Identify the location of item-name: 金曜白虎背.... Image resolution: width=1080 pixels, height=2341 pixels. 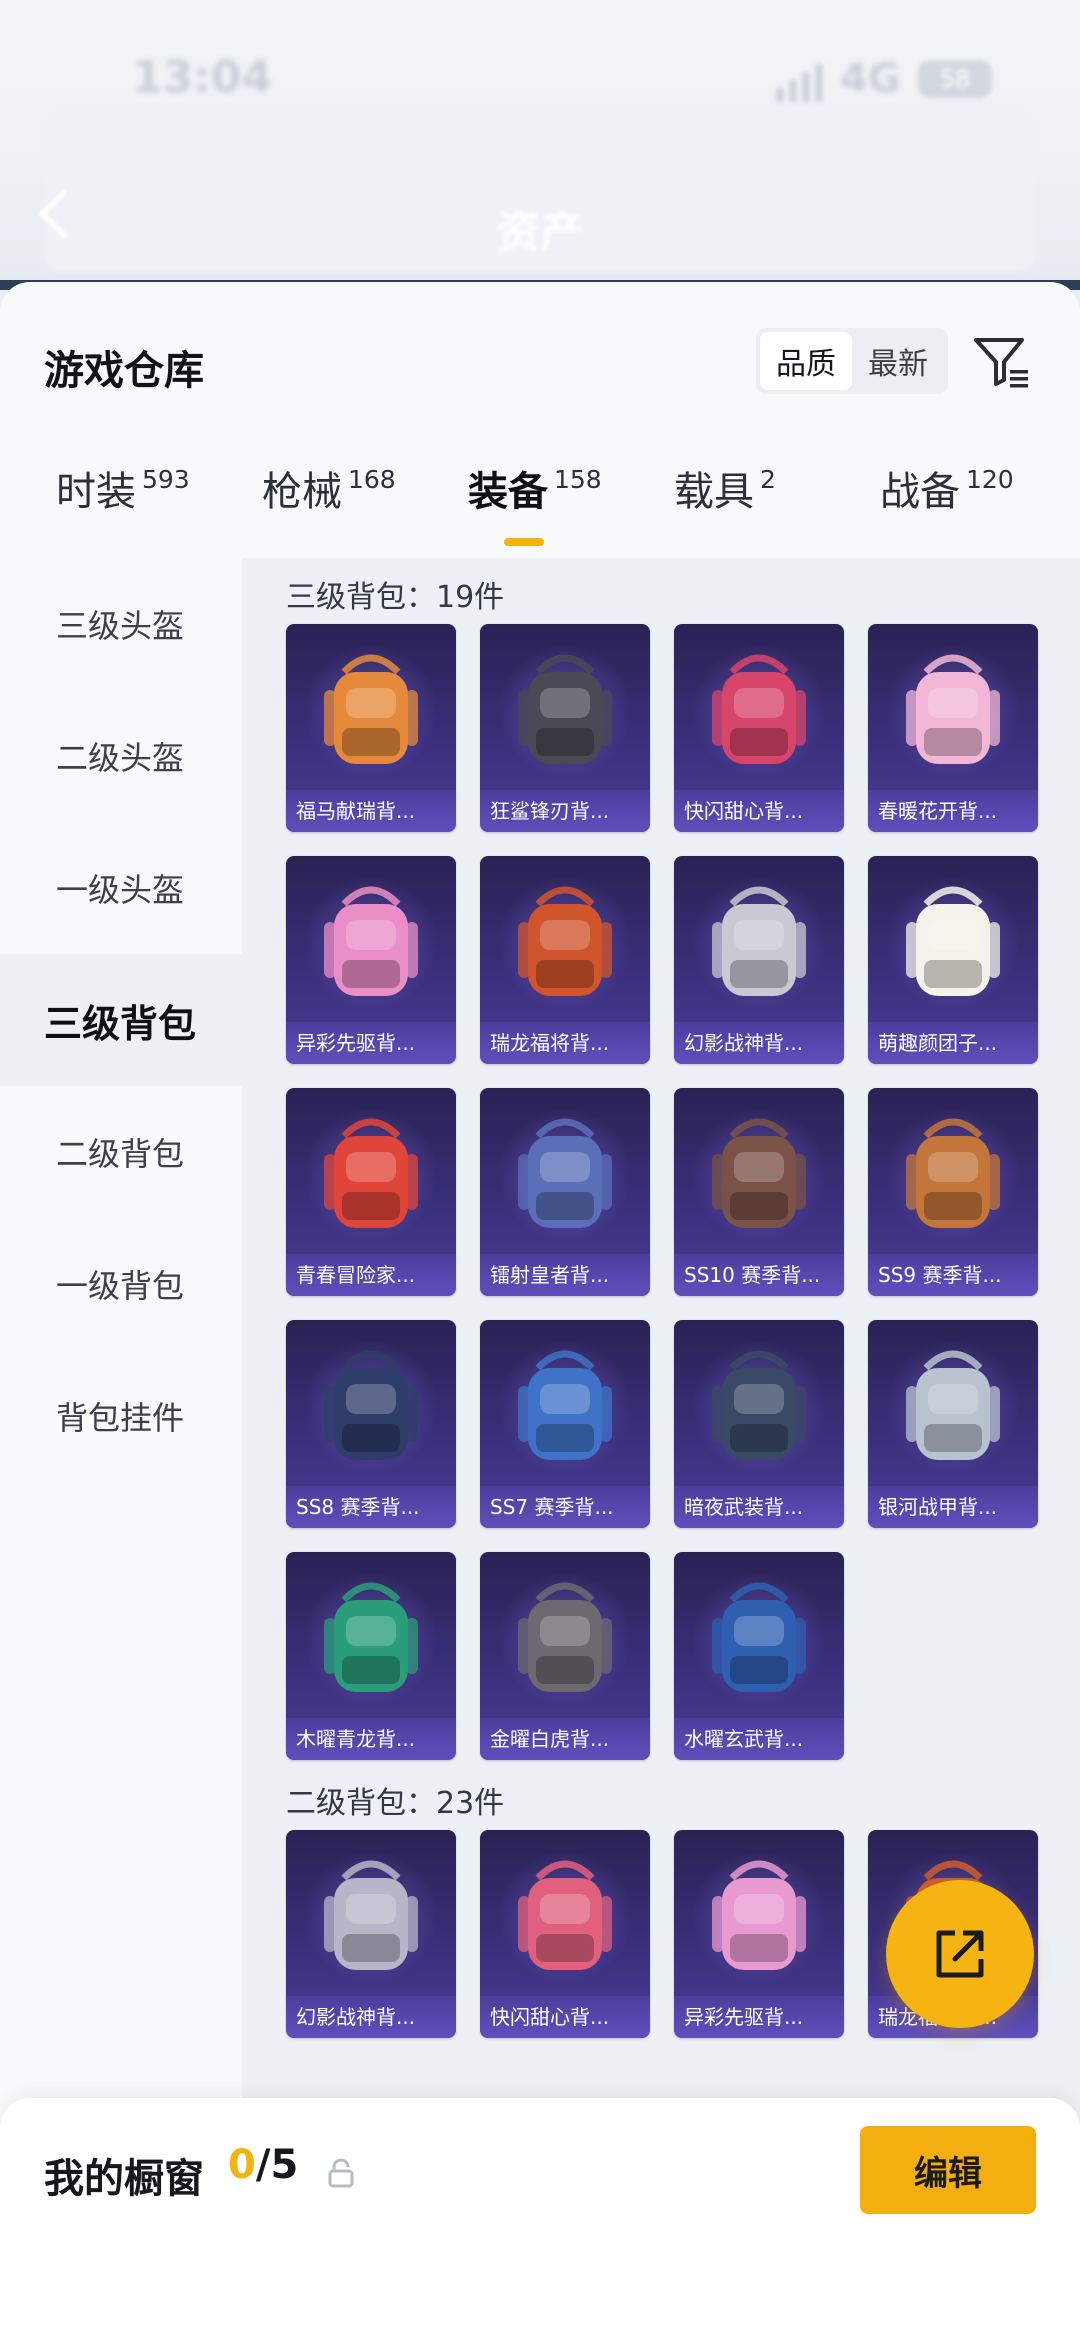
(565, 1739).